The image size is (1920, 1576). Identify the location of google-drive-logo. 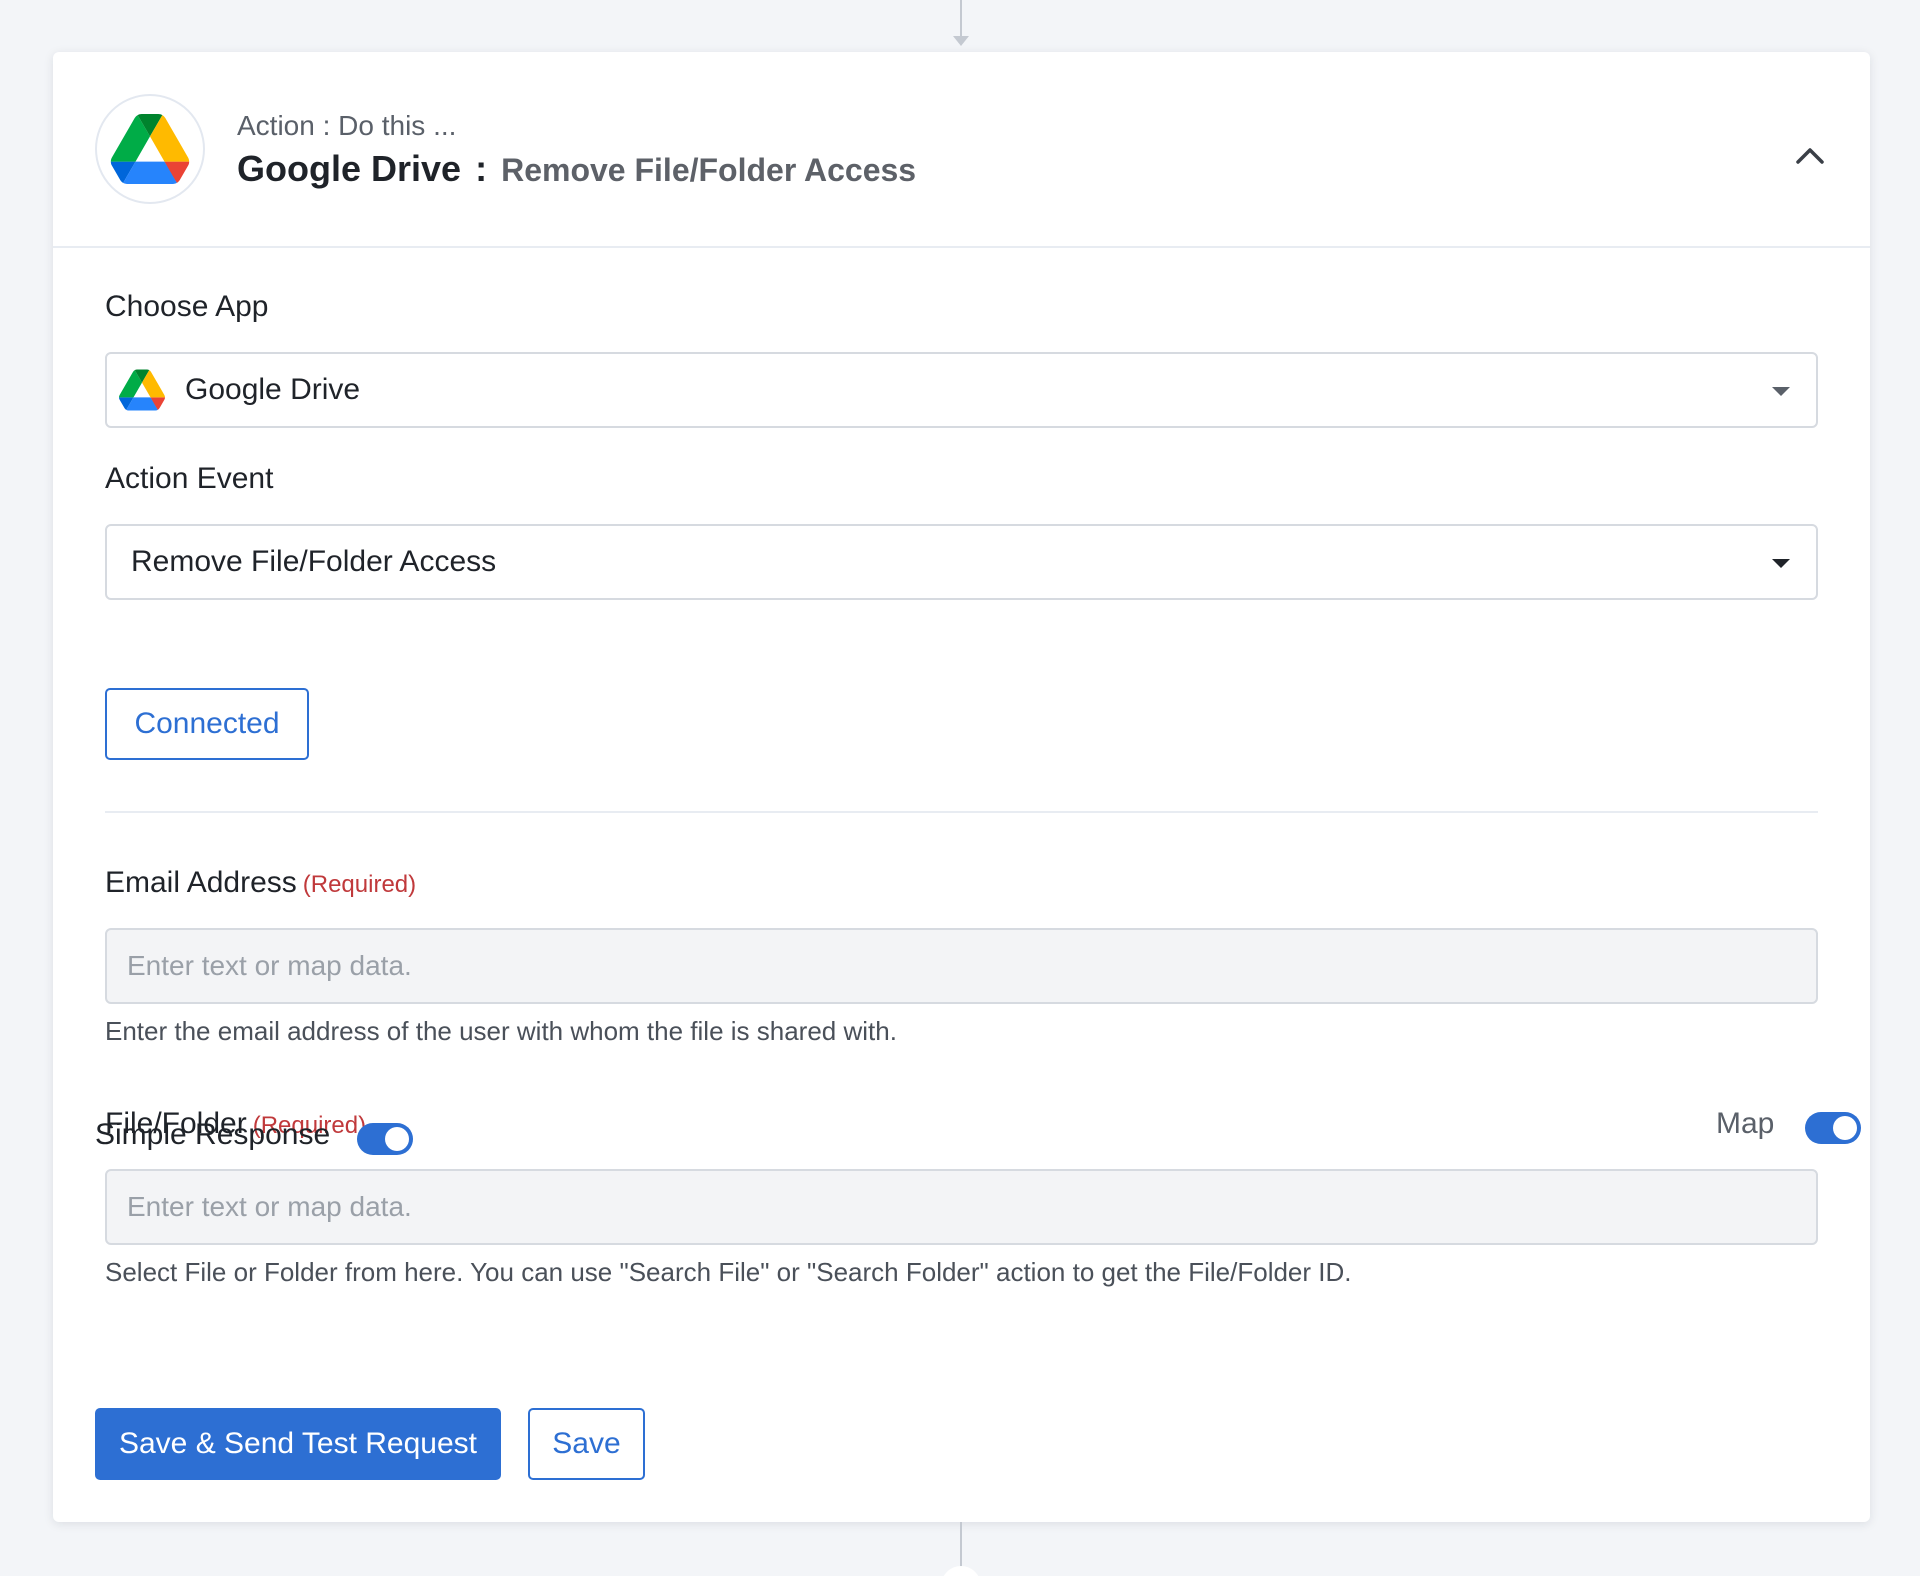
(150, 149).